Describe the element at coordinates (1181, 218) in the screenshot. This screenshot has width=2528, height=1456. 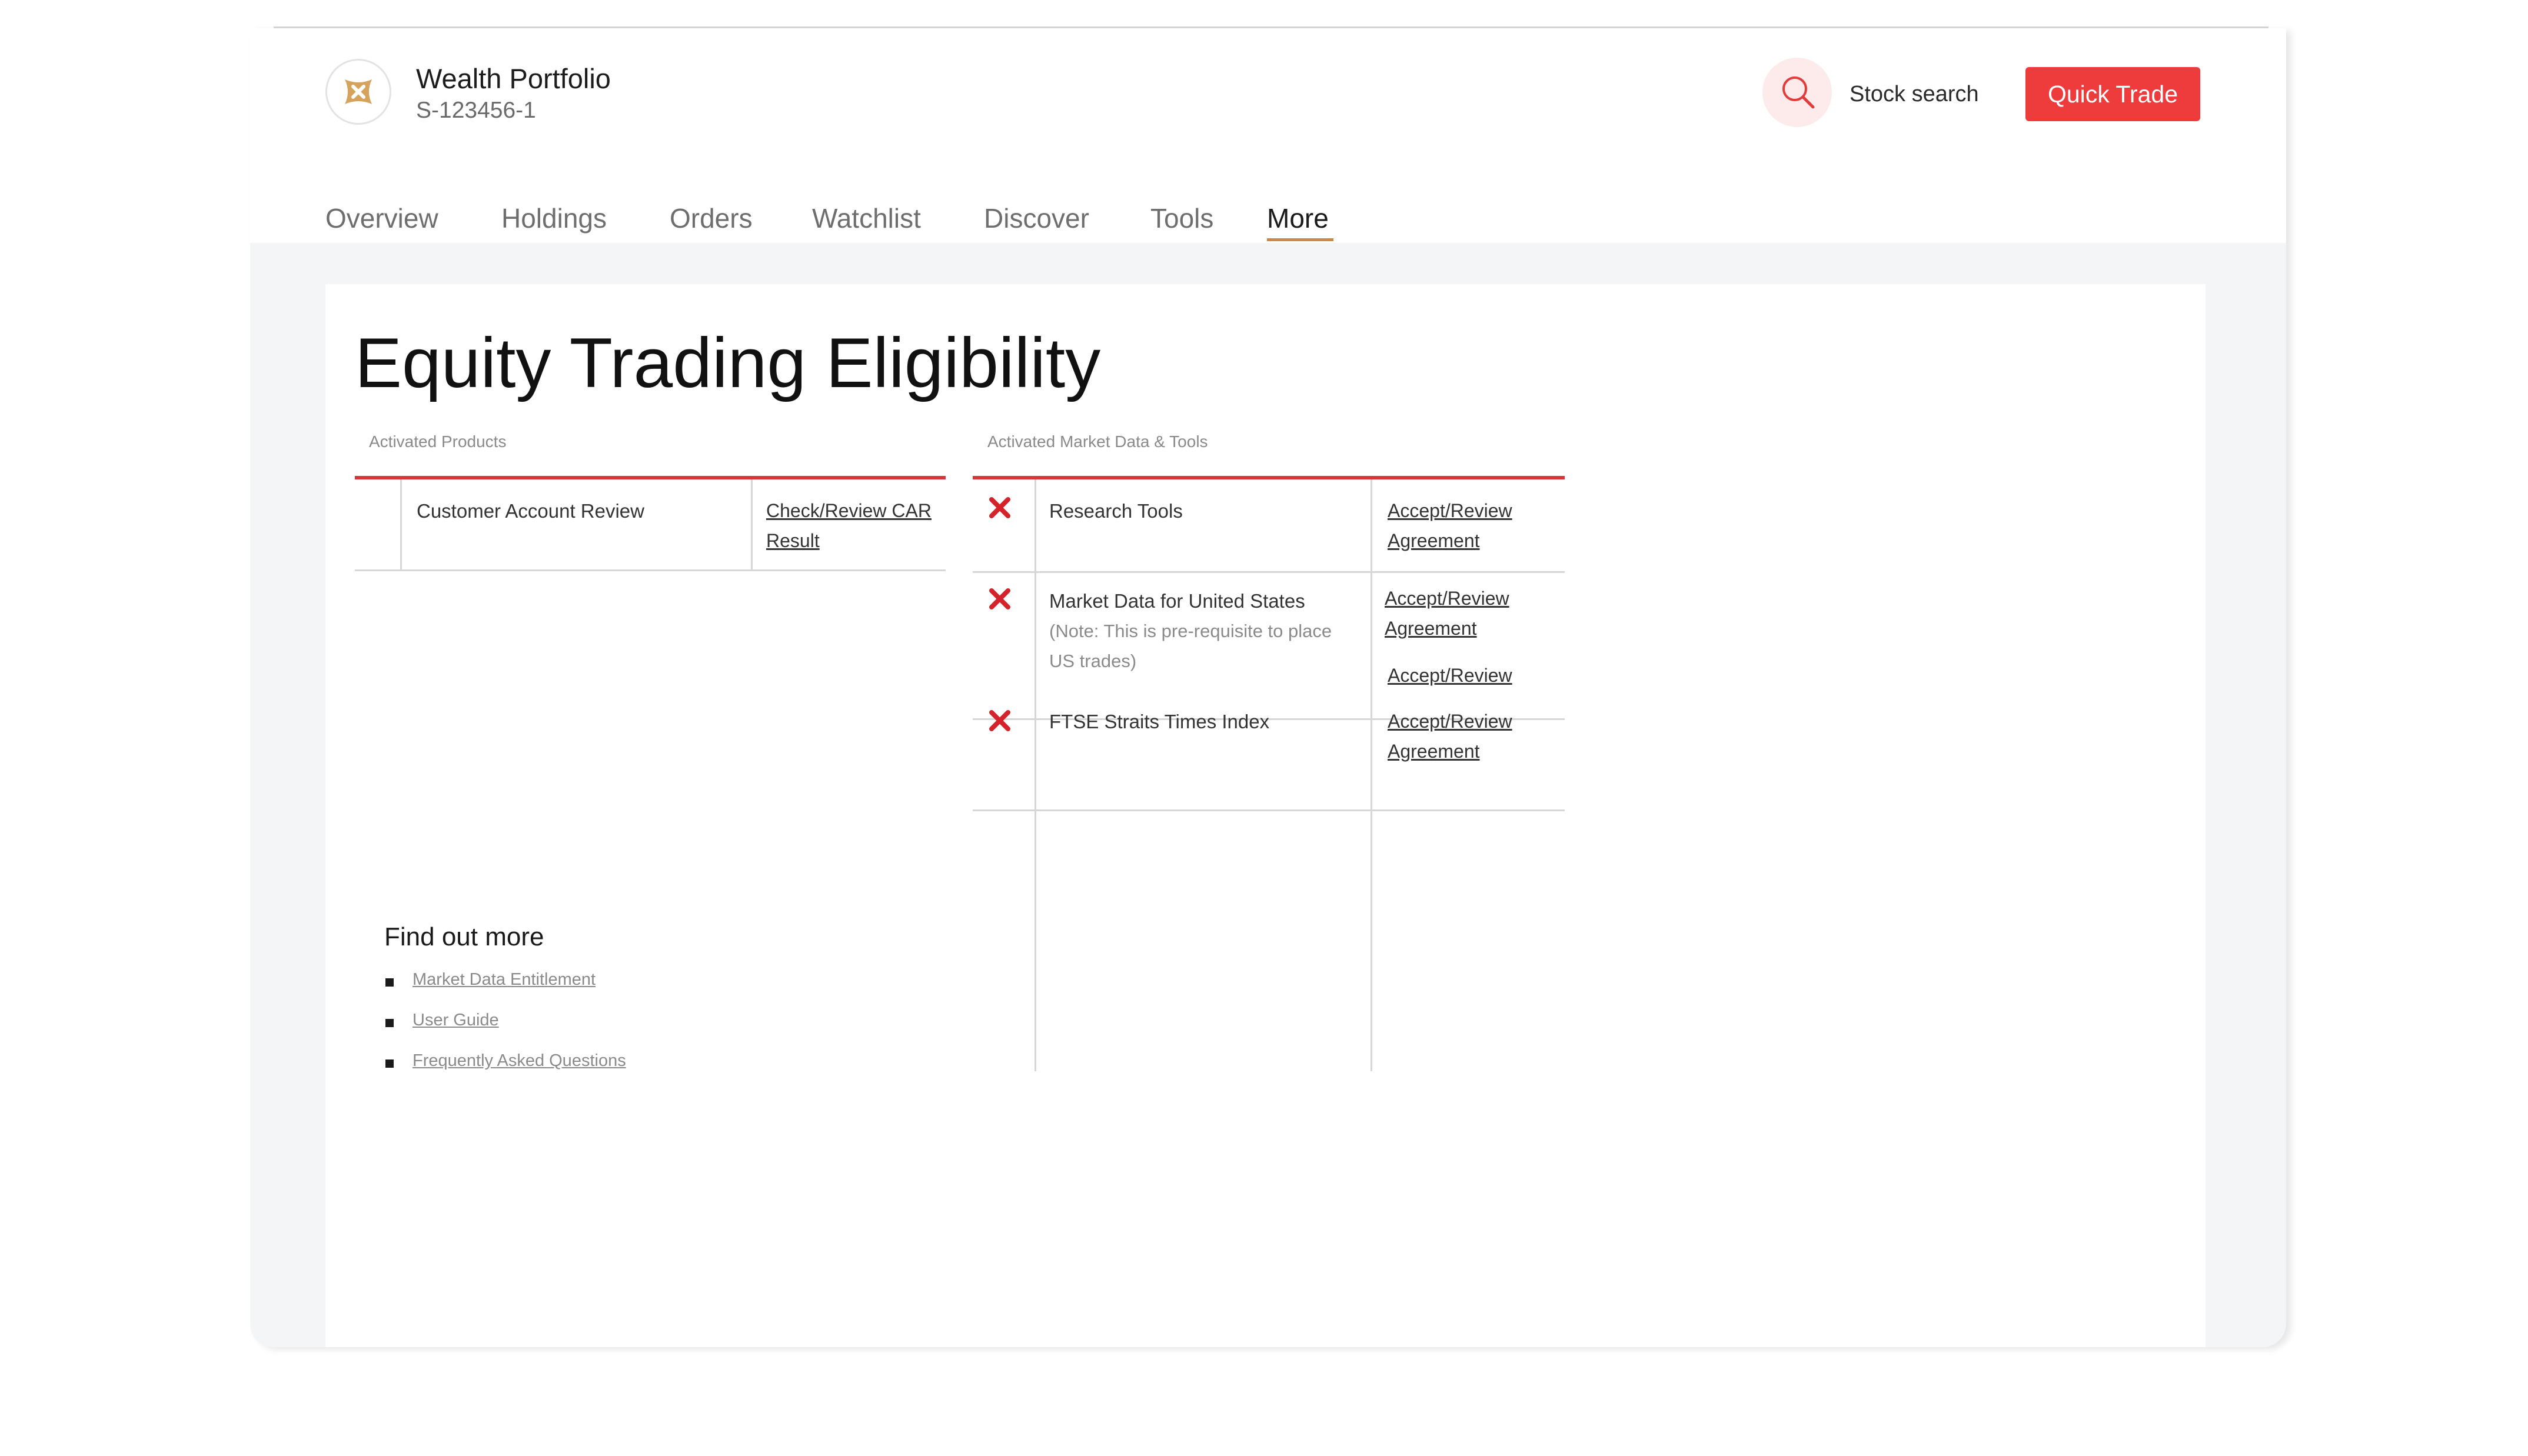
I see `tab-tools: Tools` at that location.